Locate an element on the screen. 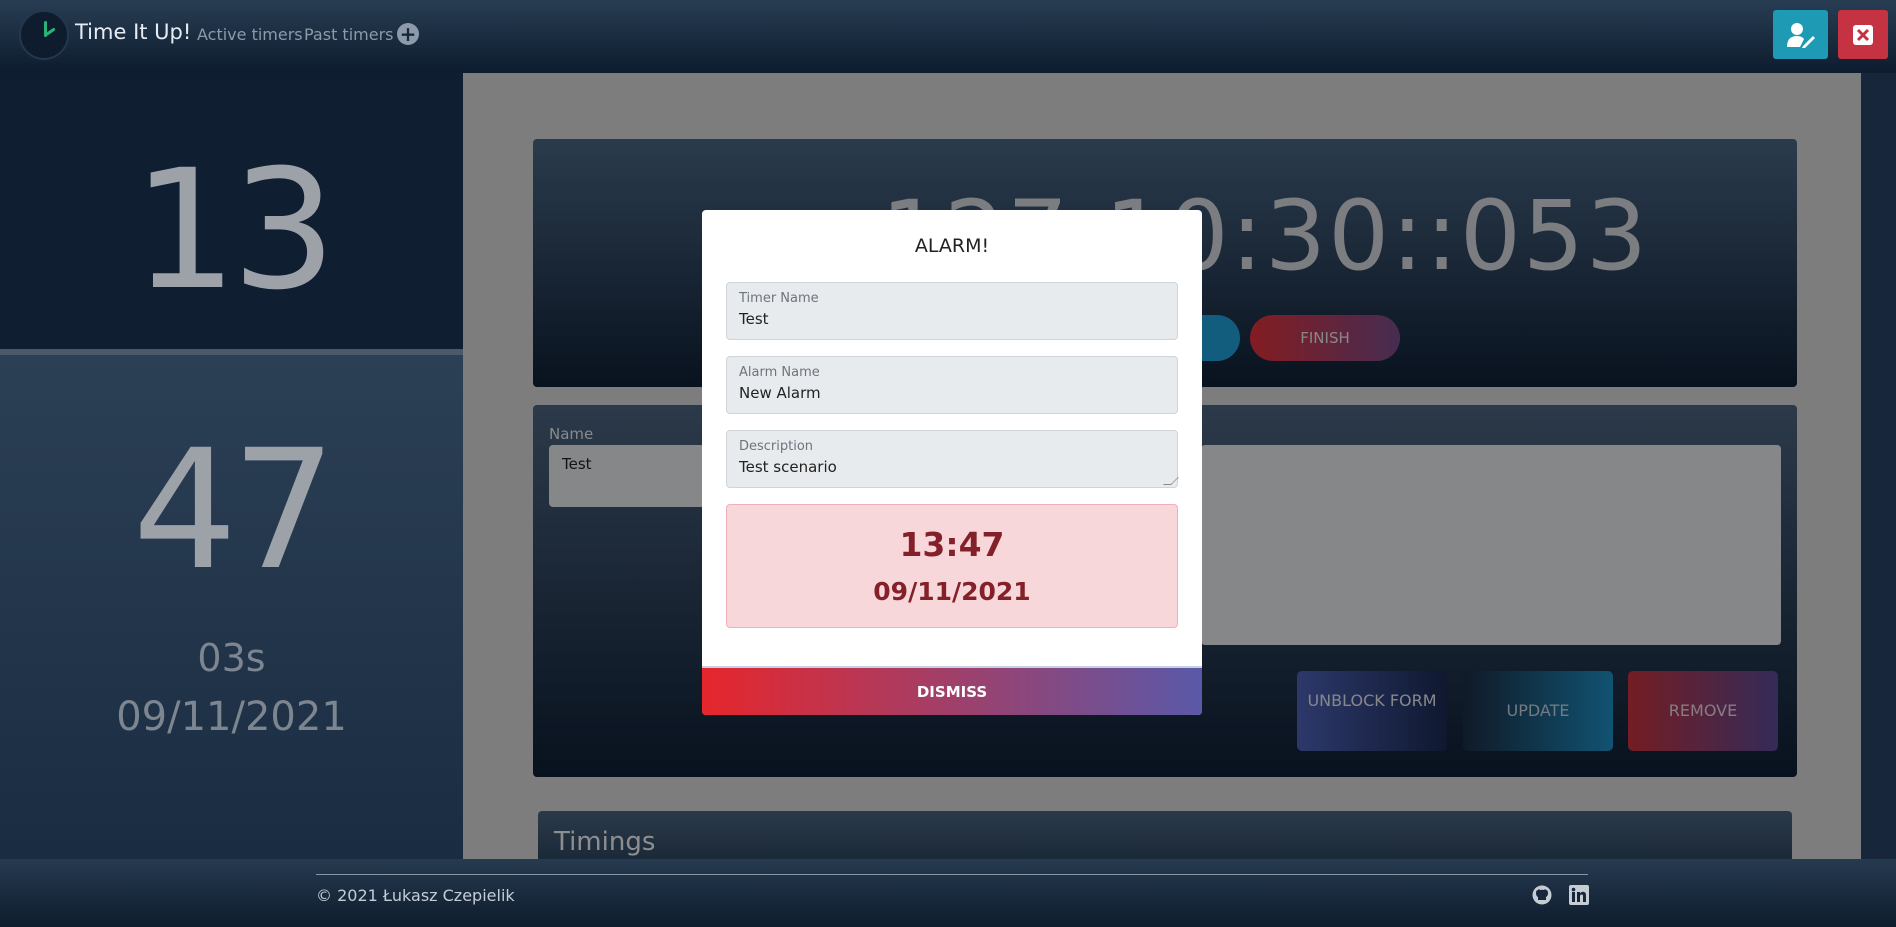 The width and height of the screenshot is (1896, 927). description-field: Description Test scenario is located at coordinates (952, 459).